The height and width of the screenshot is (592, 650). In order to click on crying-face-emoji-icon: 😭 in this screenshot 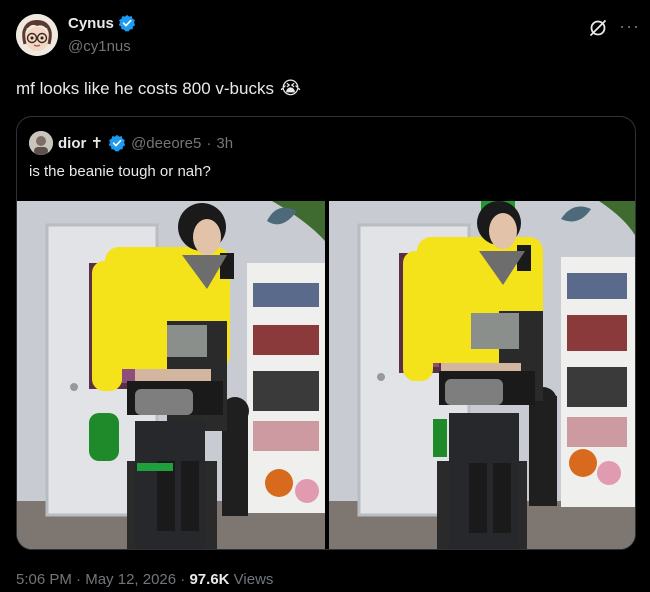, I will do `click(290, 88)`.